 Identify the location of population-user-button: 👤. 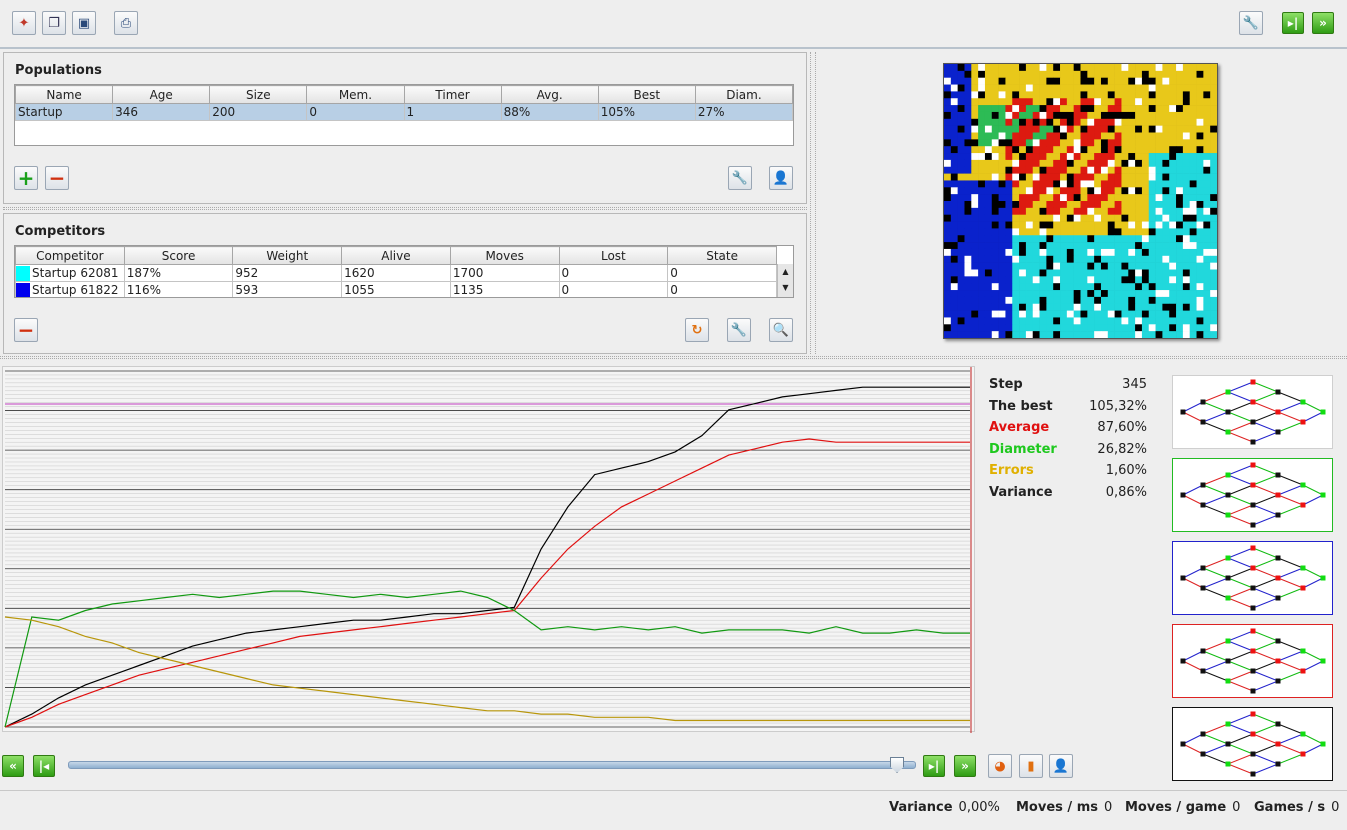
(781, 178).